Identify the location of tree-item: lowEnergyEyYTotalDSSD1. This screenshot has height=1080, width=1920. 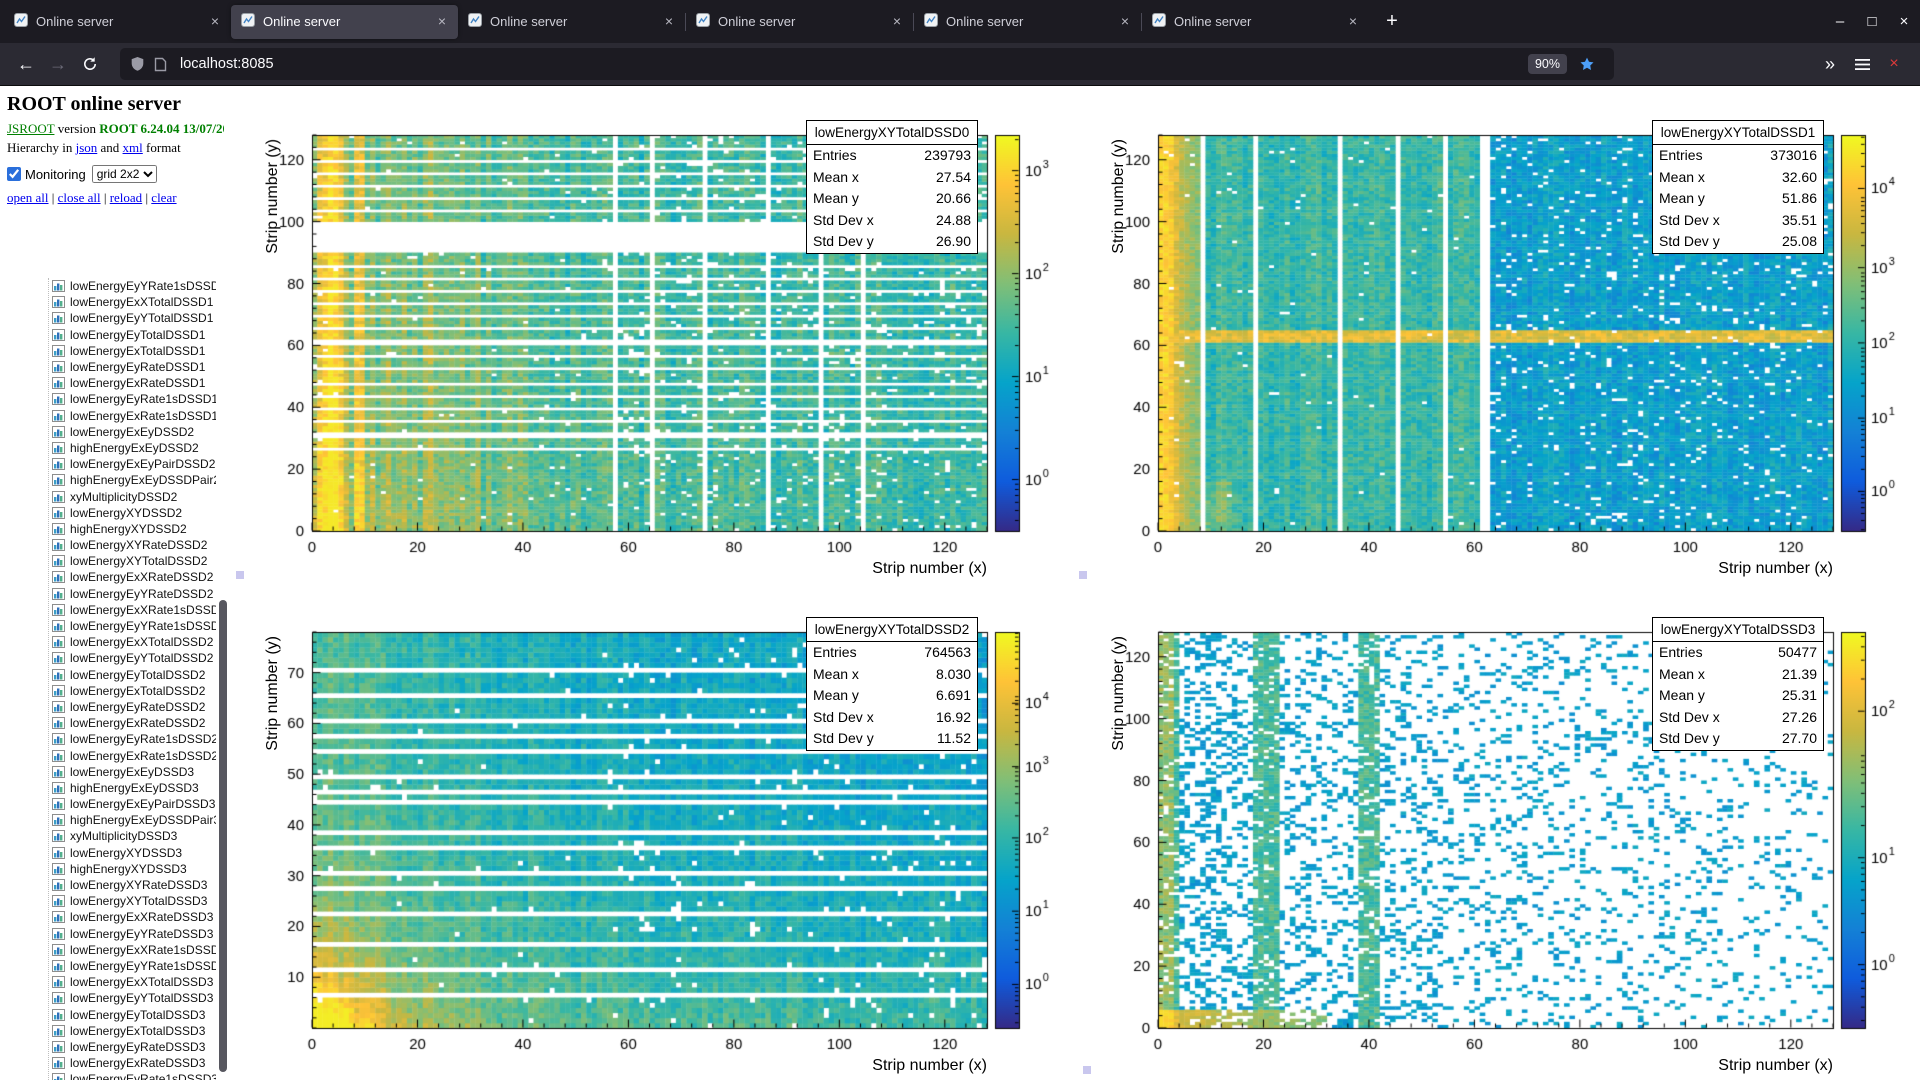
(108, 318).